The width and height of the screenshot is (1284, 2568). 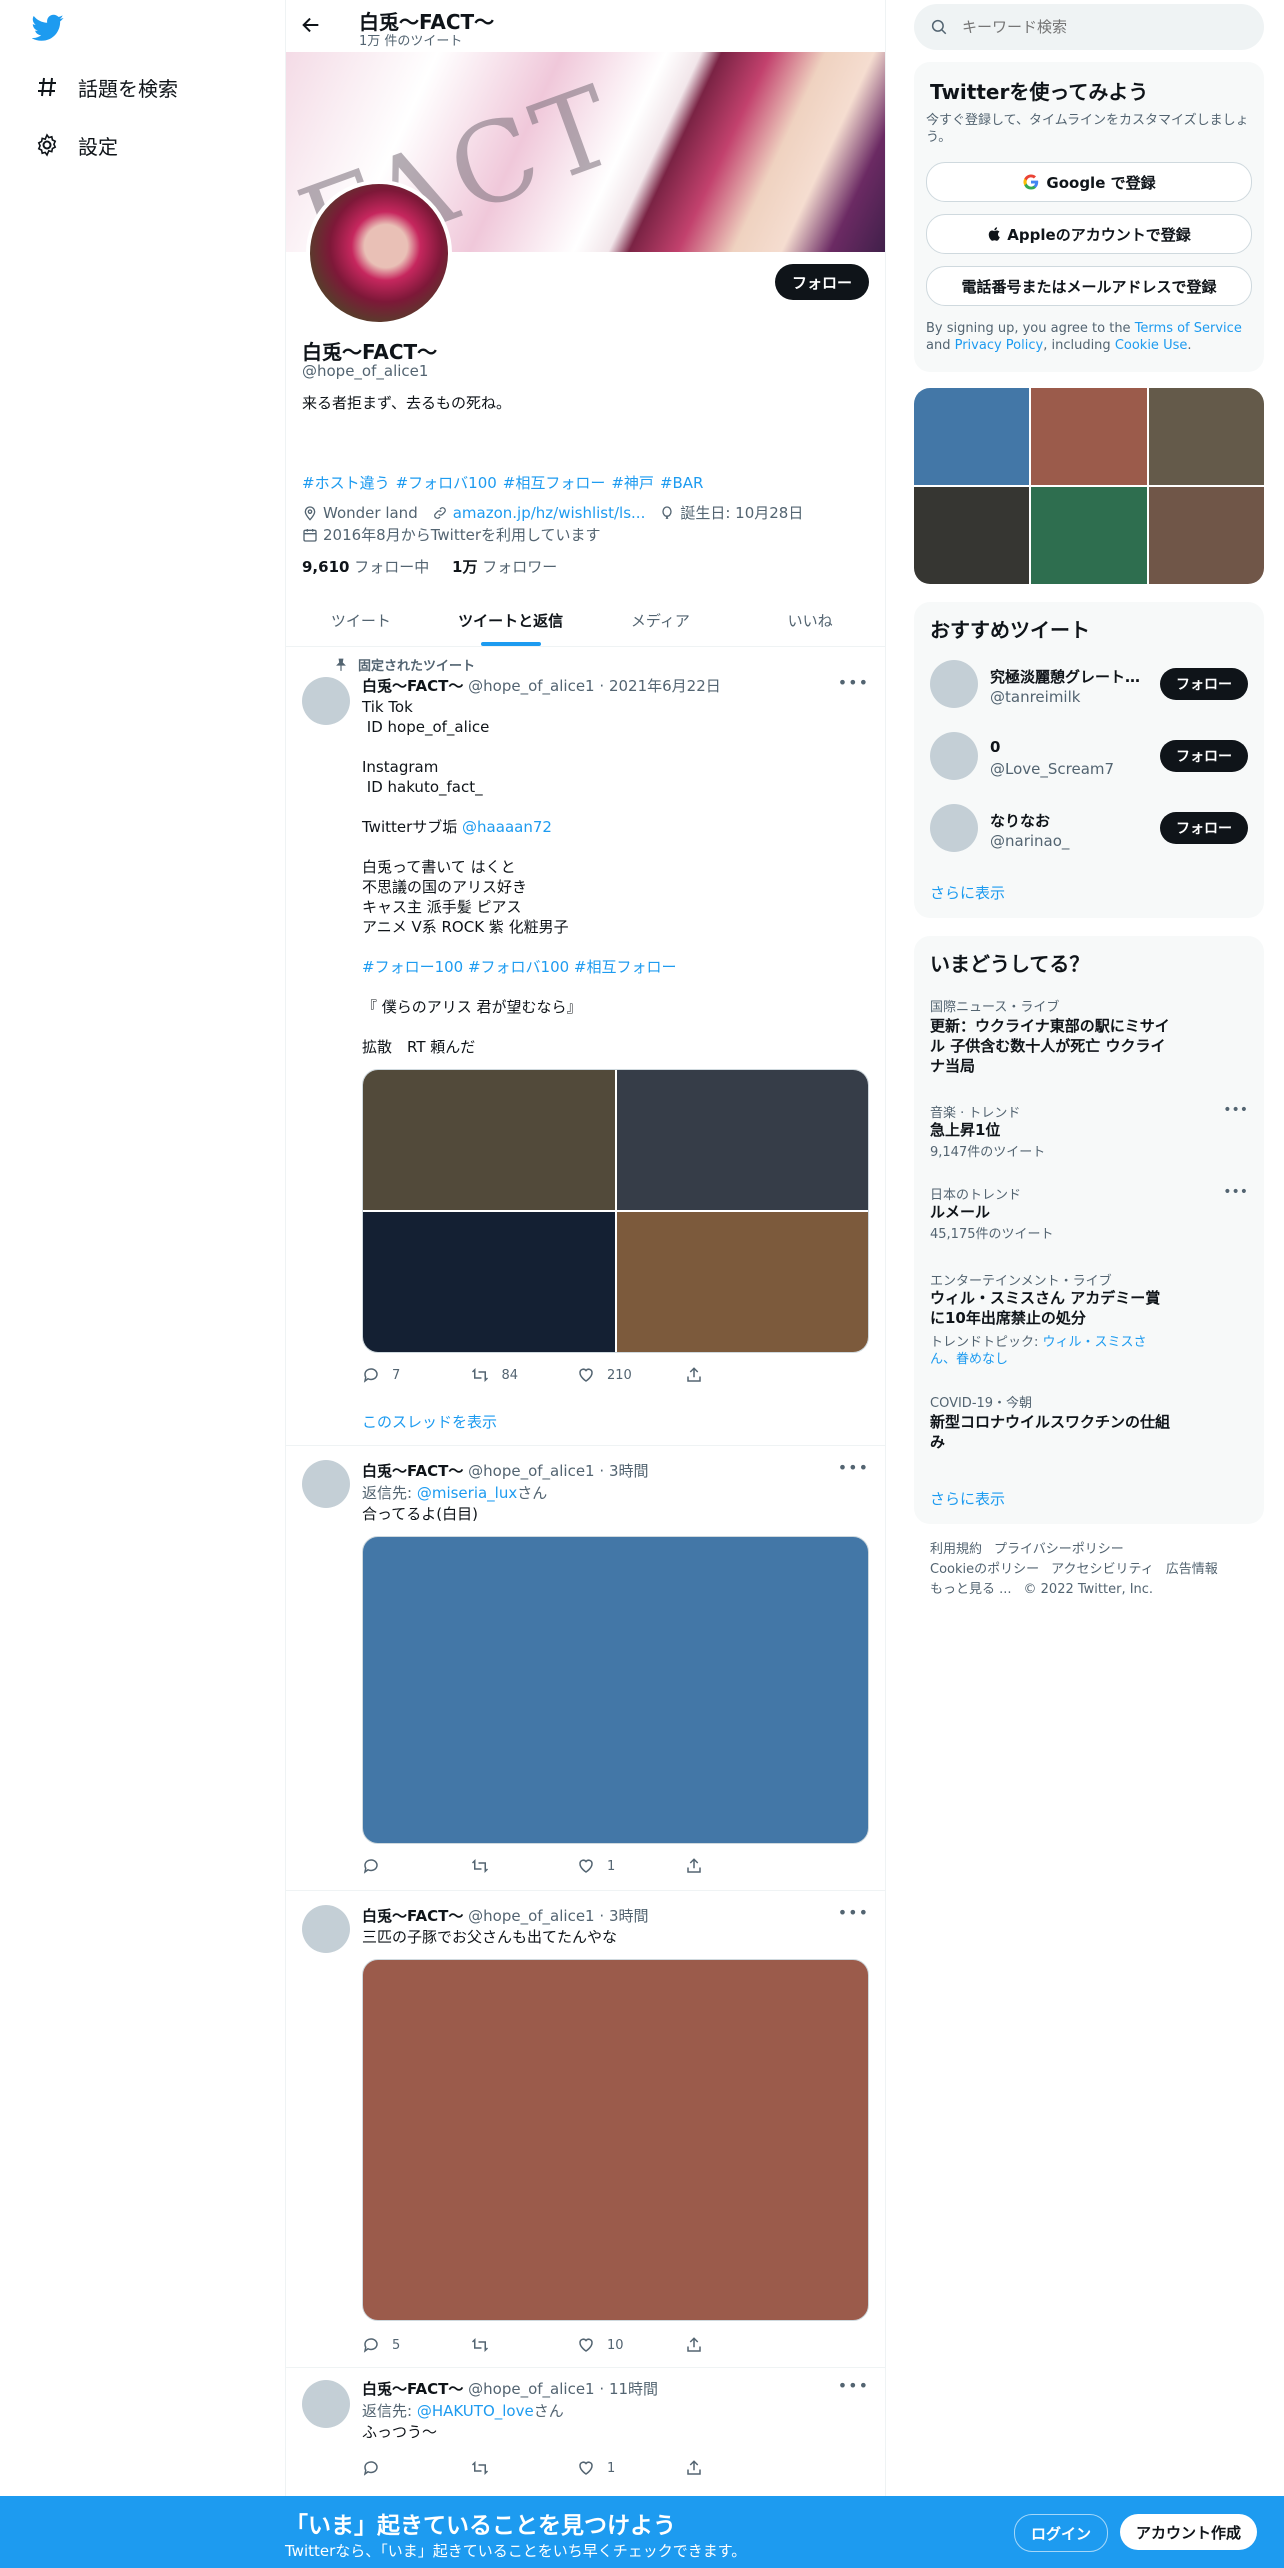 I want to click on tweet-time: 2021年6月22日, so click(x=665, y=686).